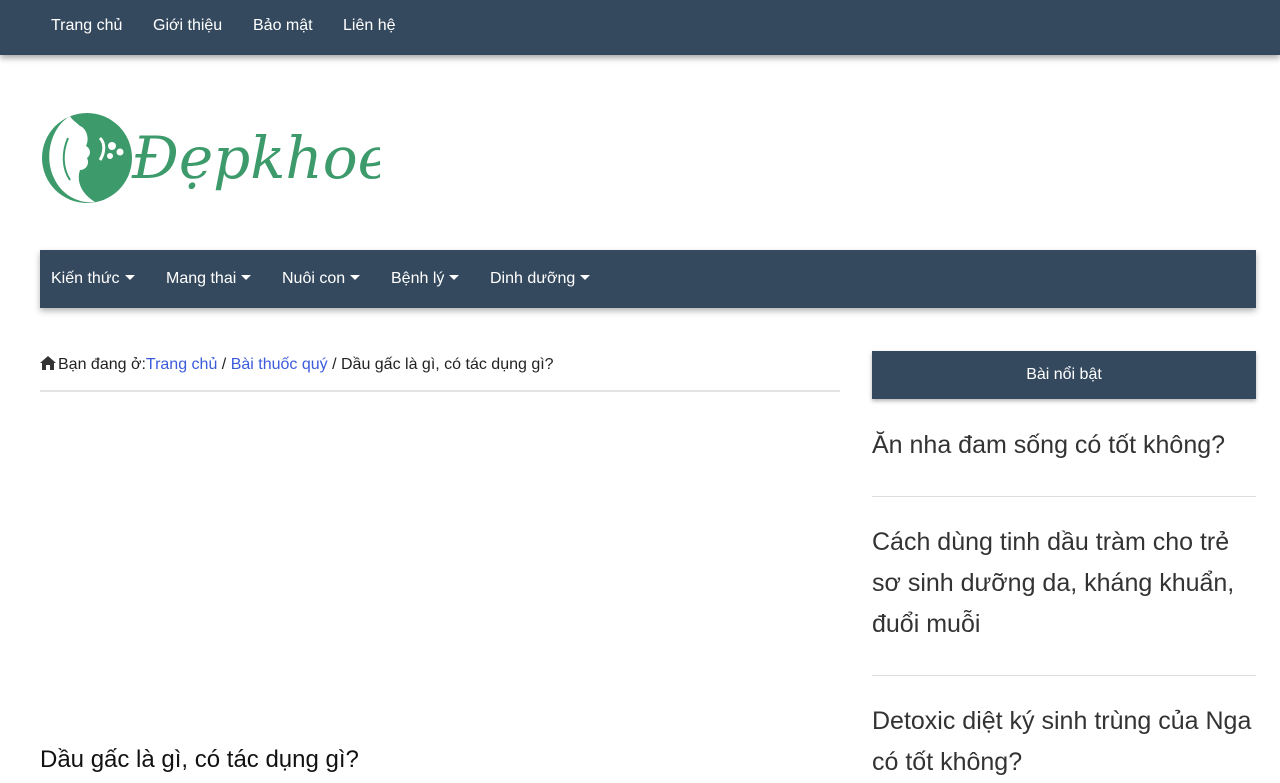  What do you see at coordinates (283, 26) in the screenshot?
I see `topnav-privacy-link: Bảo mật` at bounding box center [283, 26].